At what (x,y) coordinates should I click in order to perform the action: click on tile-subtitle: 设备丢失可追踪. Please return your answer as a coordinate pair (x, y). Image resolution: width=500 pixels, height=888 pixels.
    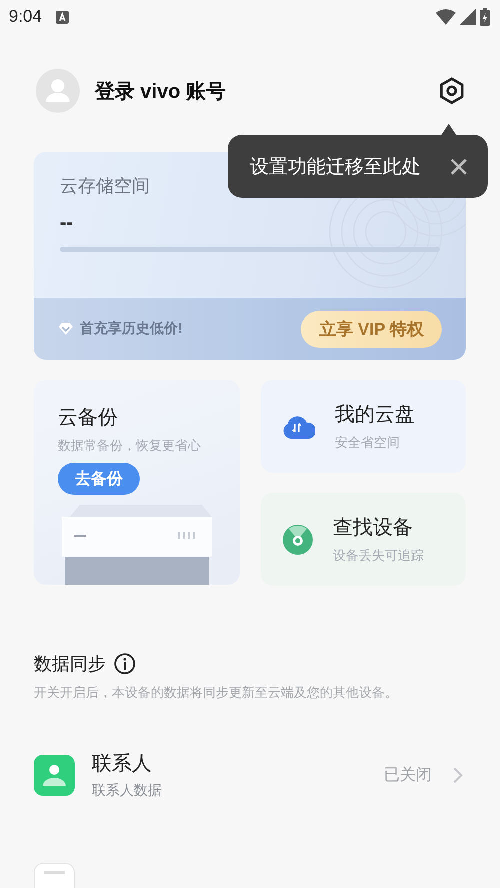
    Looking at the image, I should click on (378, 556).